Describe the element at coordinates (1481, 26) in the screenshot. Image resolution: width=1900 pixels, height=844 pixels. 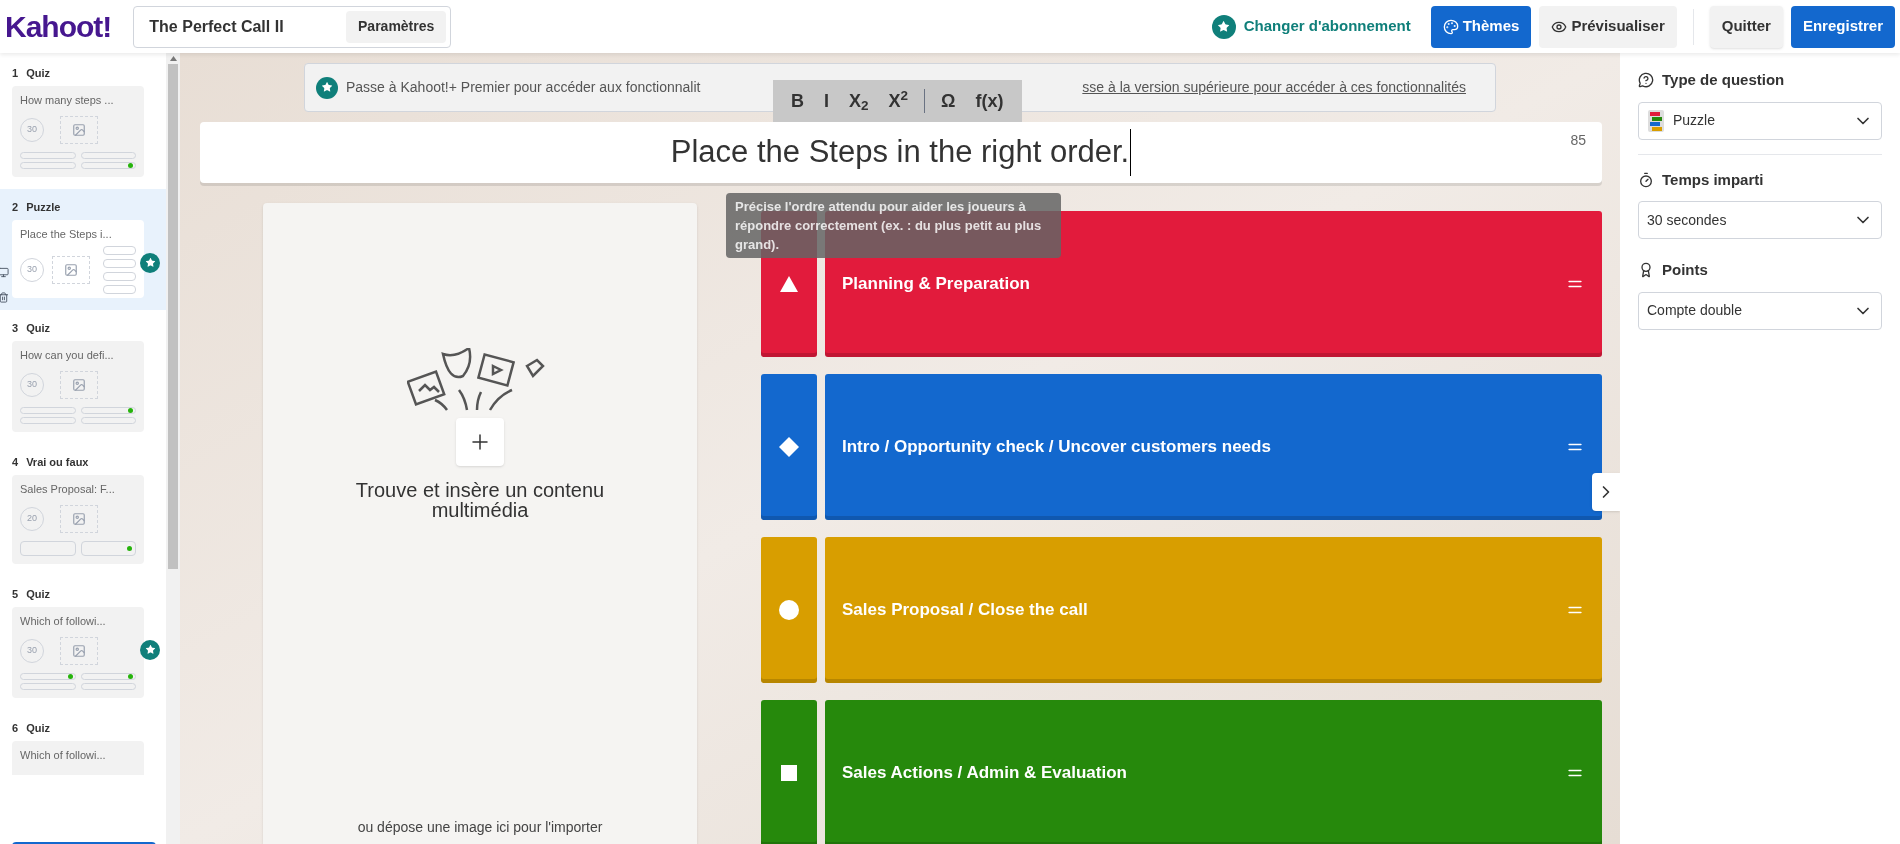
I see `themes-button: Thèmes` at that location.